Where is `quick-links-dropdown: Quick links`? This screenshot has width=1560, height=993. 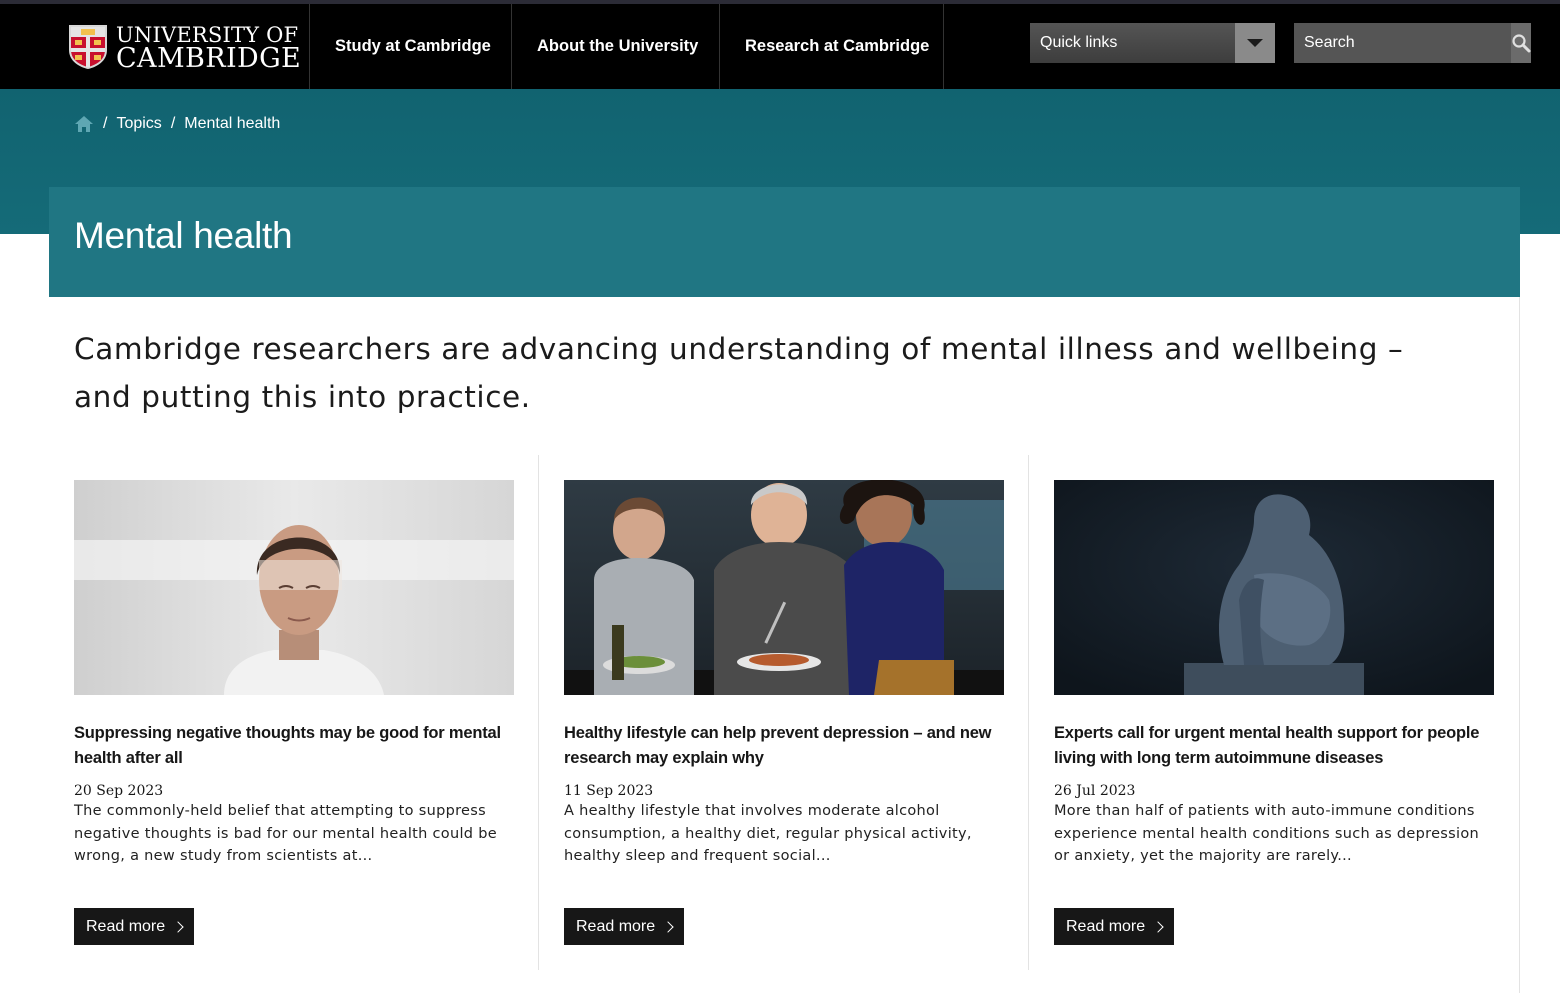 quick-links-dropdown: Quick links is located at coordinates (1152, 43).